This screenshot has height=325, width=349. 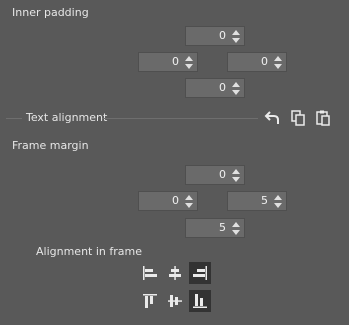 I want to click on inner-padding-bottom-spinbox: 0, so click(x=215, y=88).